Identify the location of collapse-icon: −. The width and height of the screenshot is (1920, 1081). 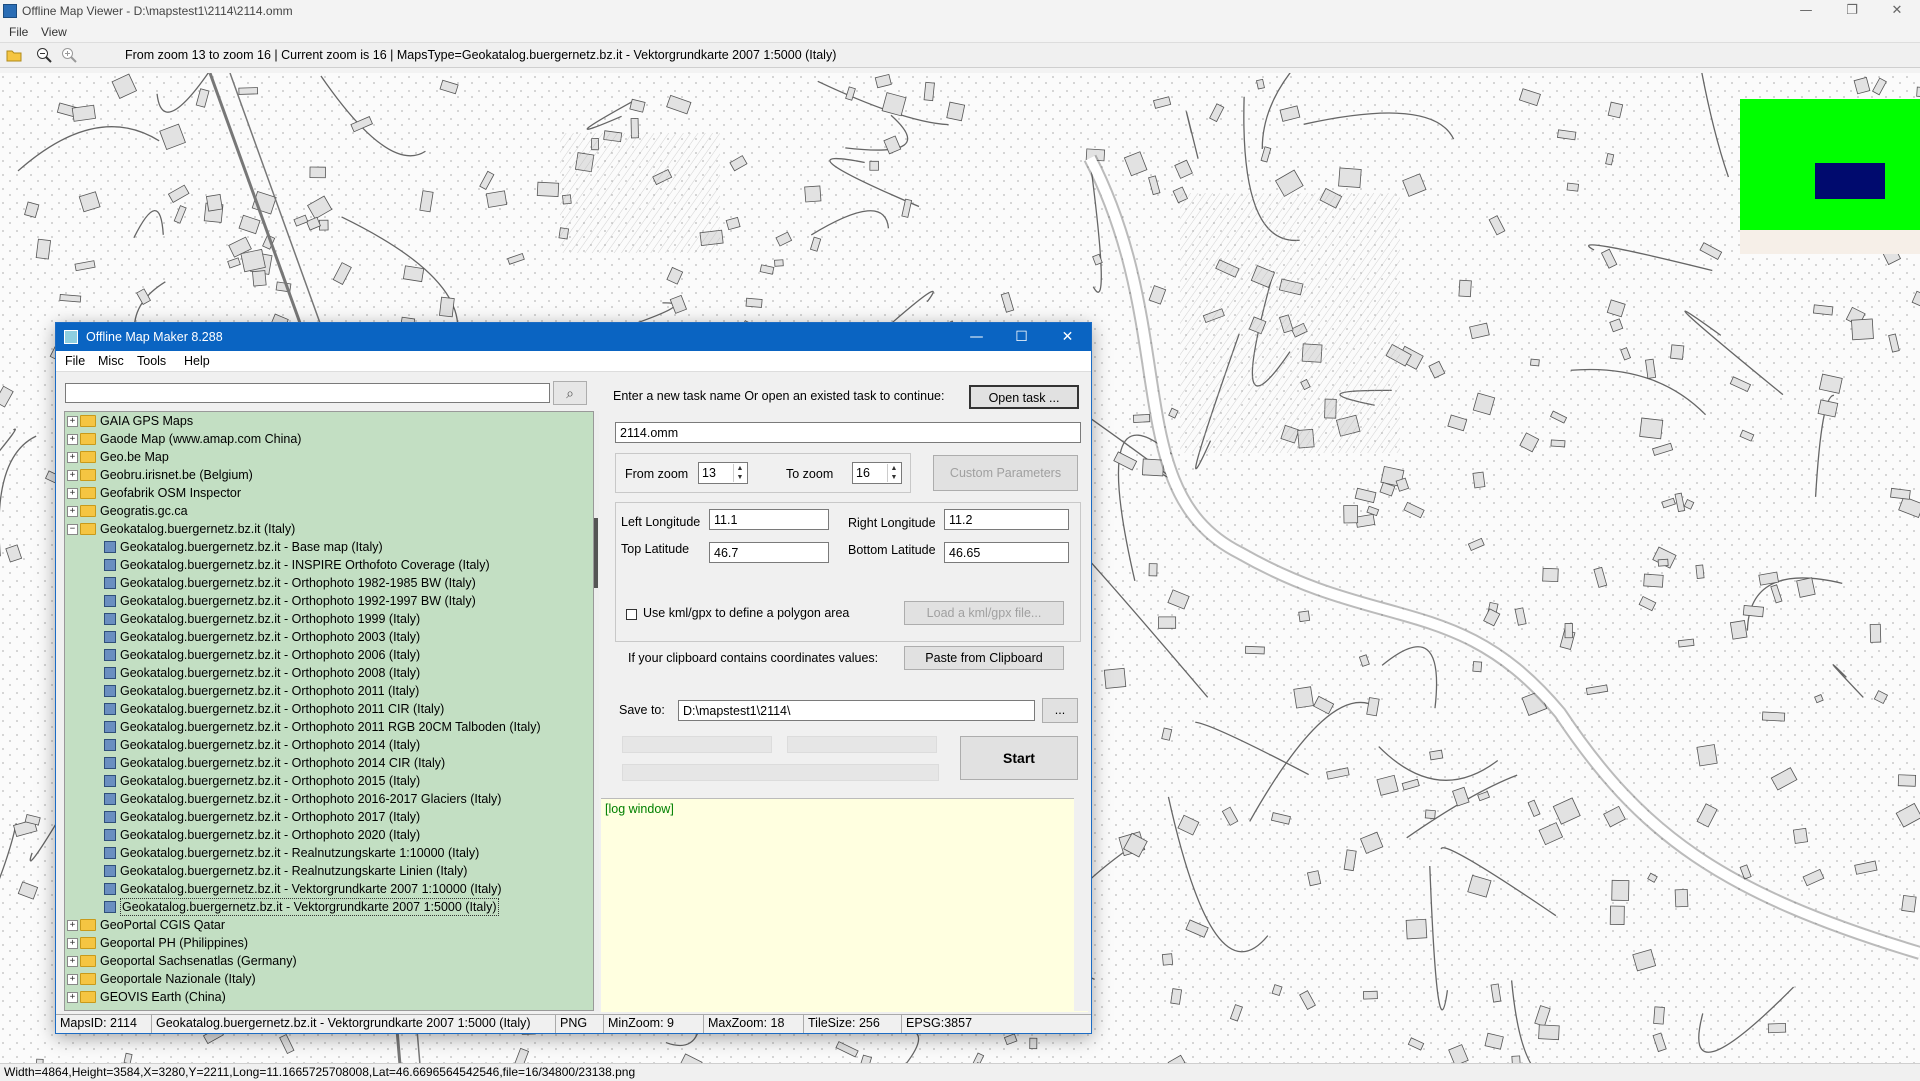
(72, 529).